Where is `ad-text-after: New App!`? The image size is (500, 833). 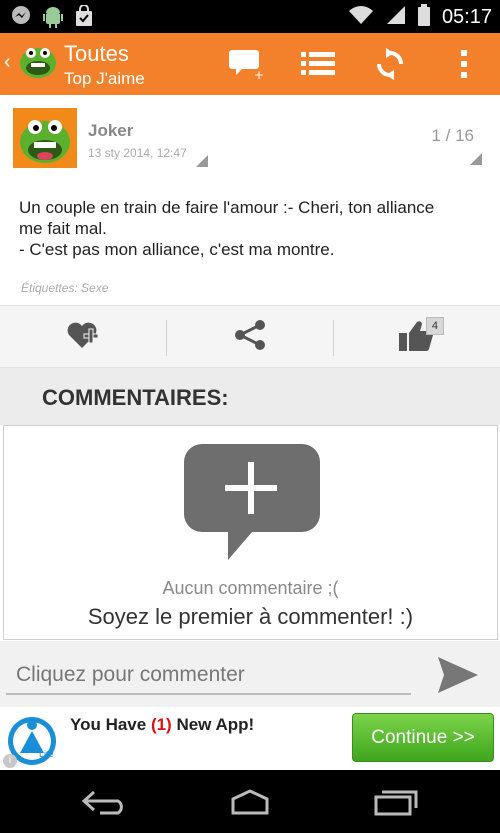 ad-text-after: New App! is located at coordinates (213, 724).